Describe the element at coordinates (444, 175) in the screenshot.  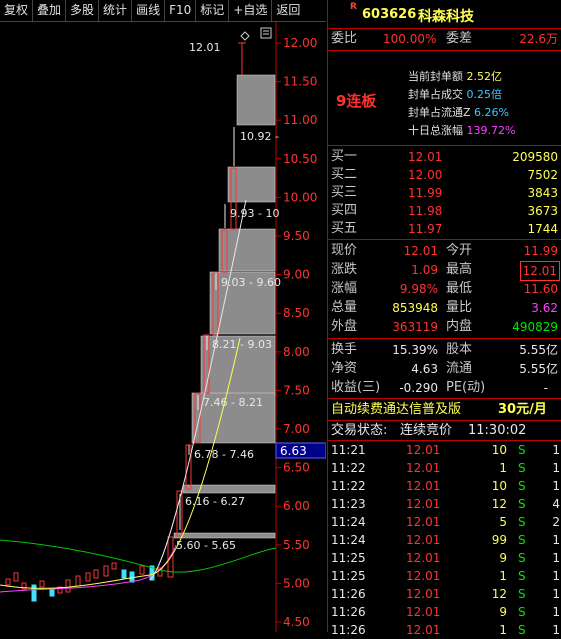
I see `bid-row: 买二 12.00 7502` at that location.